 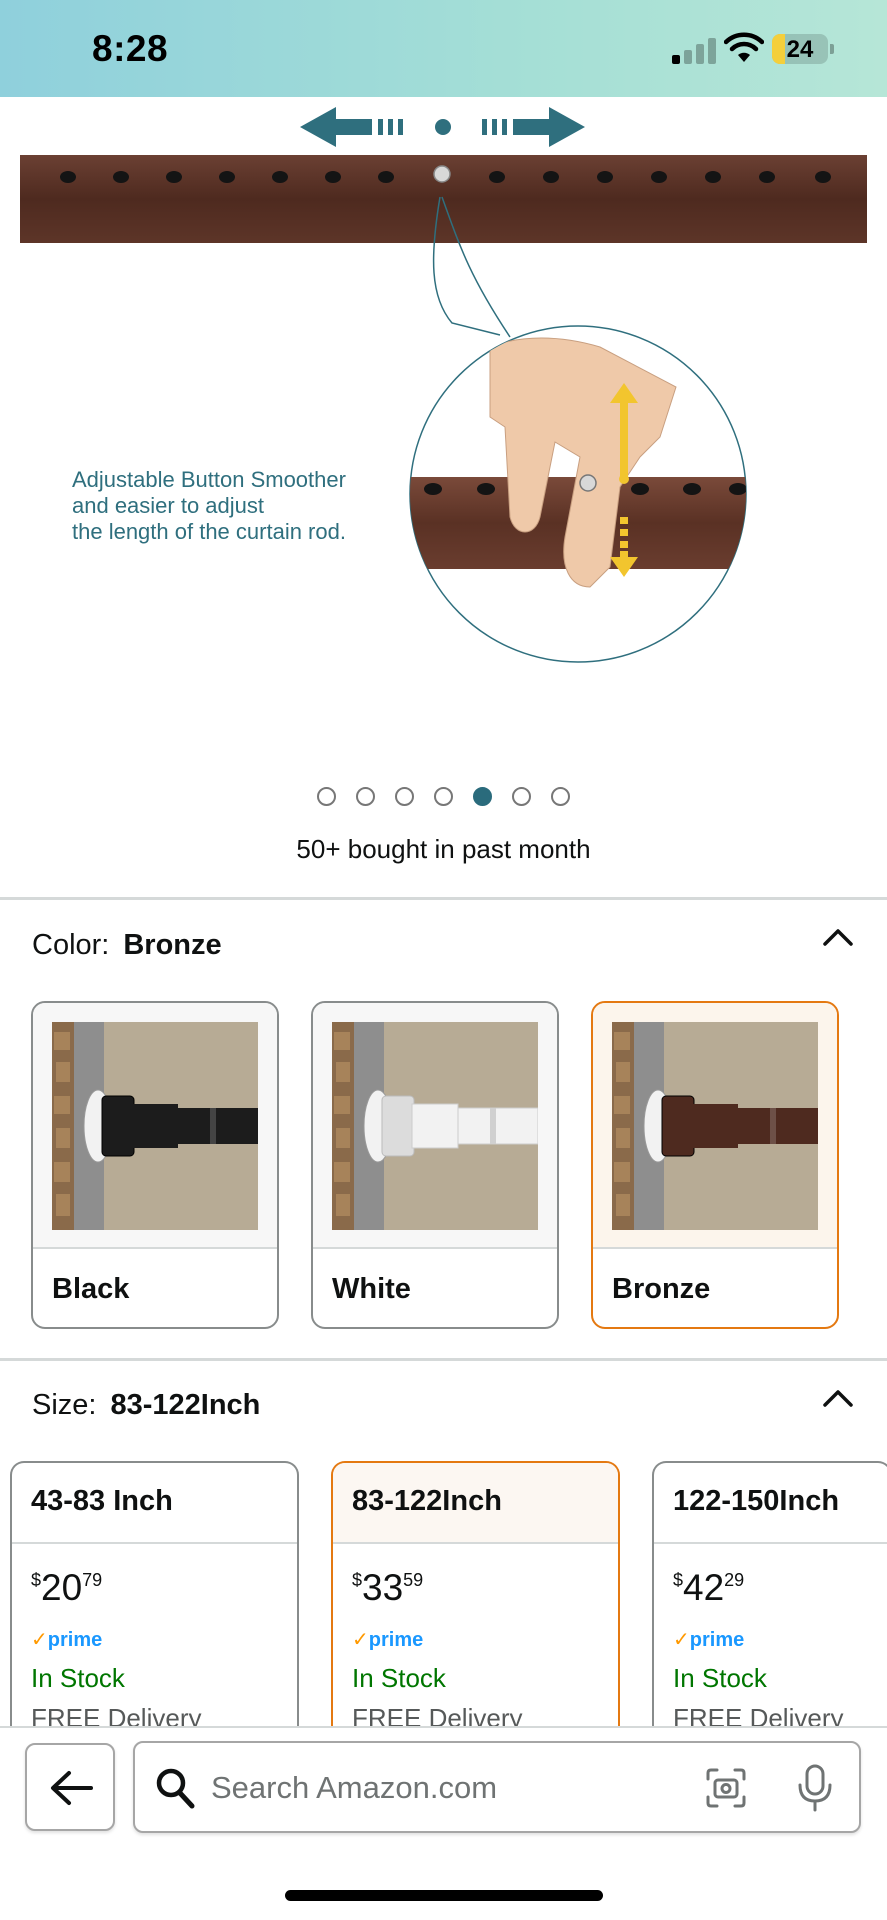 What do you see at coordinates (67, 1587) in the screenshot?
I see `price: $2079` at bounding box center [67, 1587].